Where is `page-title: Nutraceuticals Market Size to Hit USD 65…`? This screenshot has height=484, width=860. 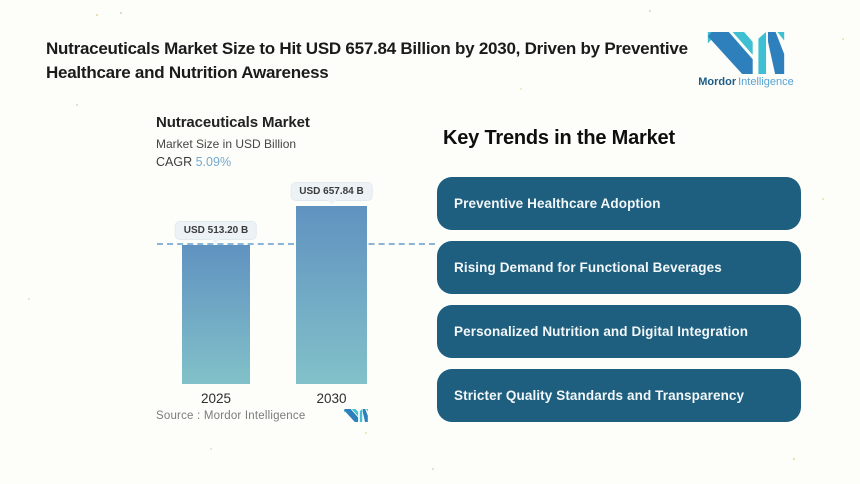 page-title: Nutraceuticals Market Size to Hit USD 65… is located at coordinates (380, 61).